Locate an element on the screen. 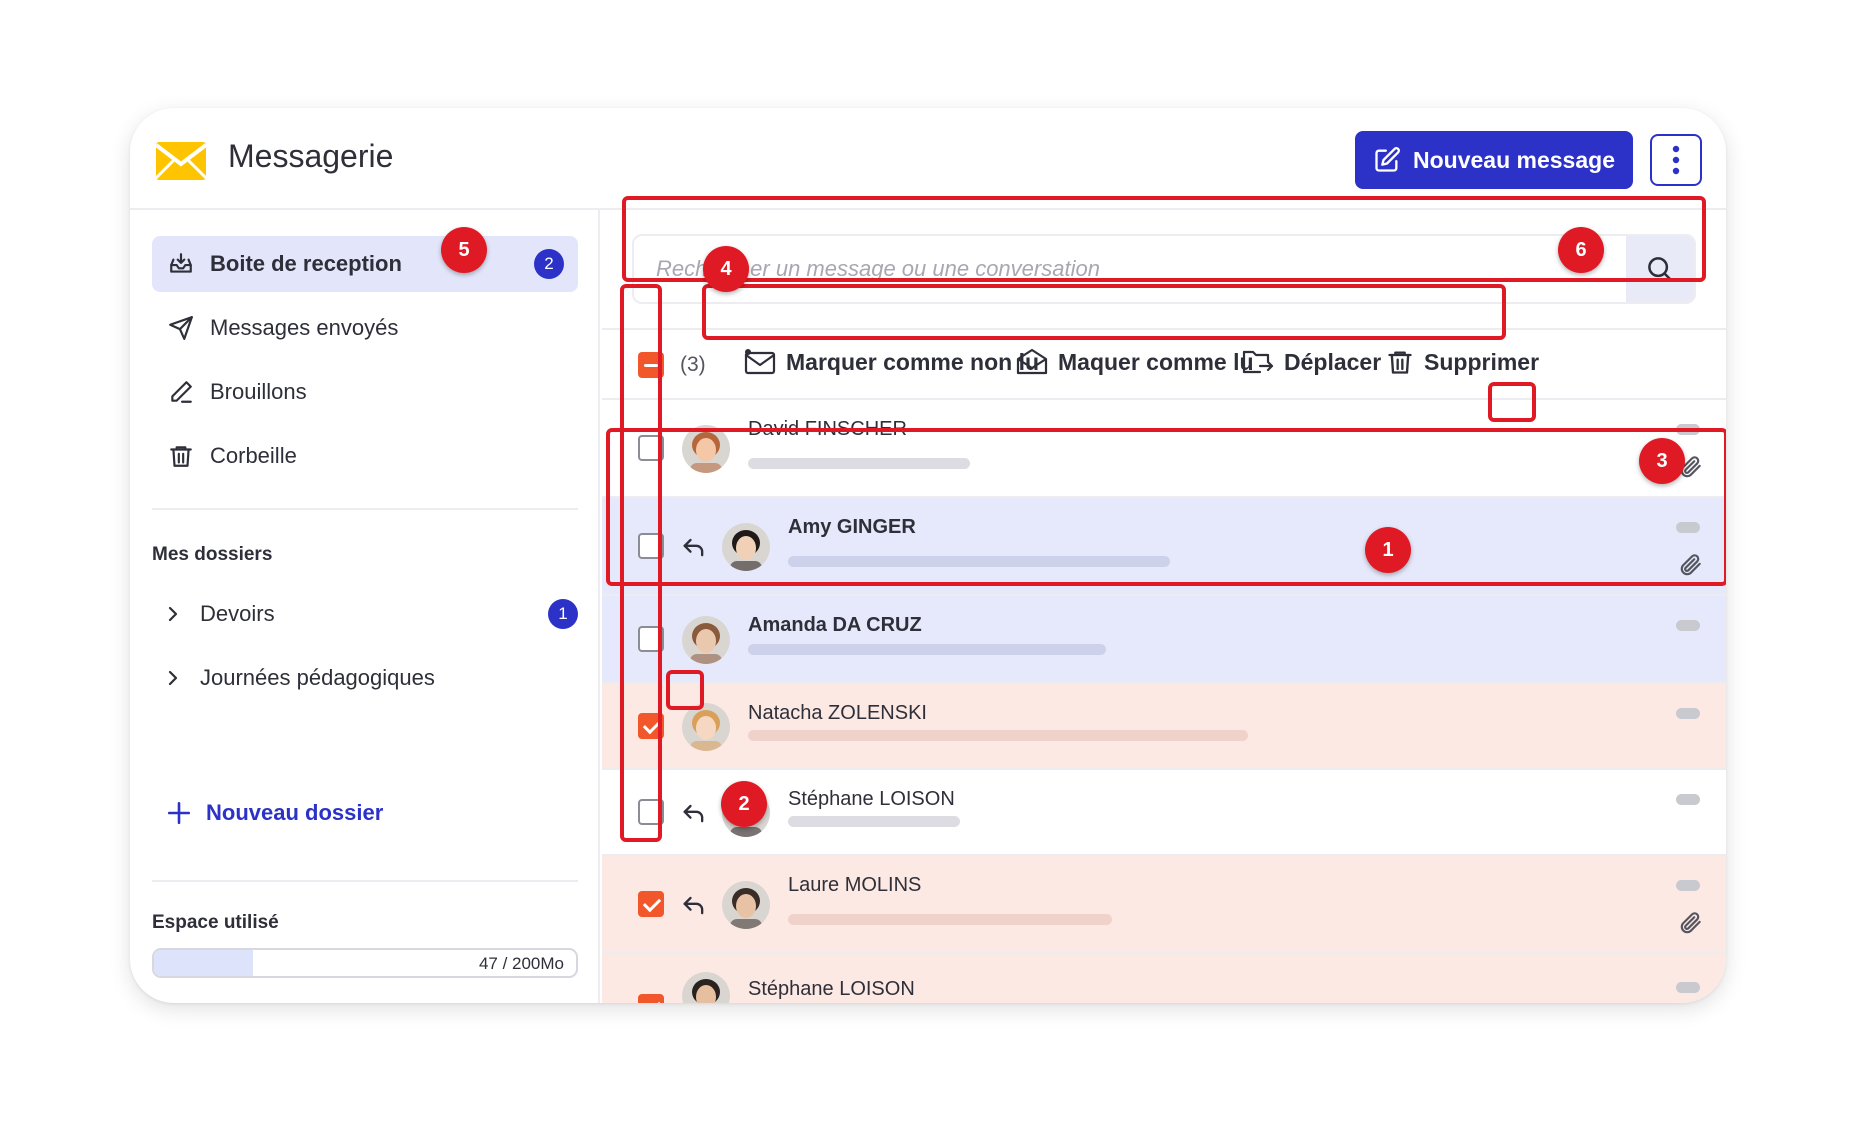 Image resolution: width=1856 pixels, height=1124 pixels. sidebar-item-label: Messages envoyés is located at coordinates (304, 327).